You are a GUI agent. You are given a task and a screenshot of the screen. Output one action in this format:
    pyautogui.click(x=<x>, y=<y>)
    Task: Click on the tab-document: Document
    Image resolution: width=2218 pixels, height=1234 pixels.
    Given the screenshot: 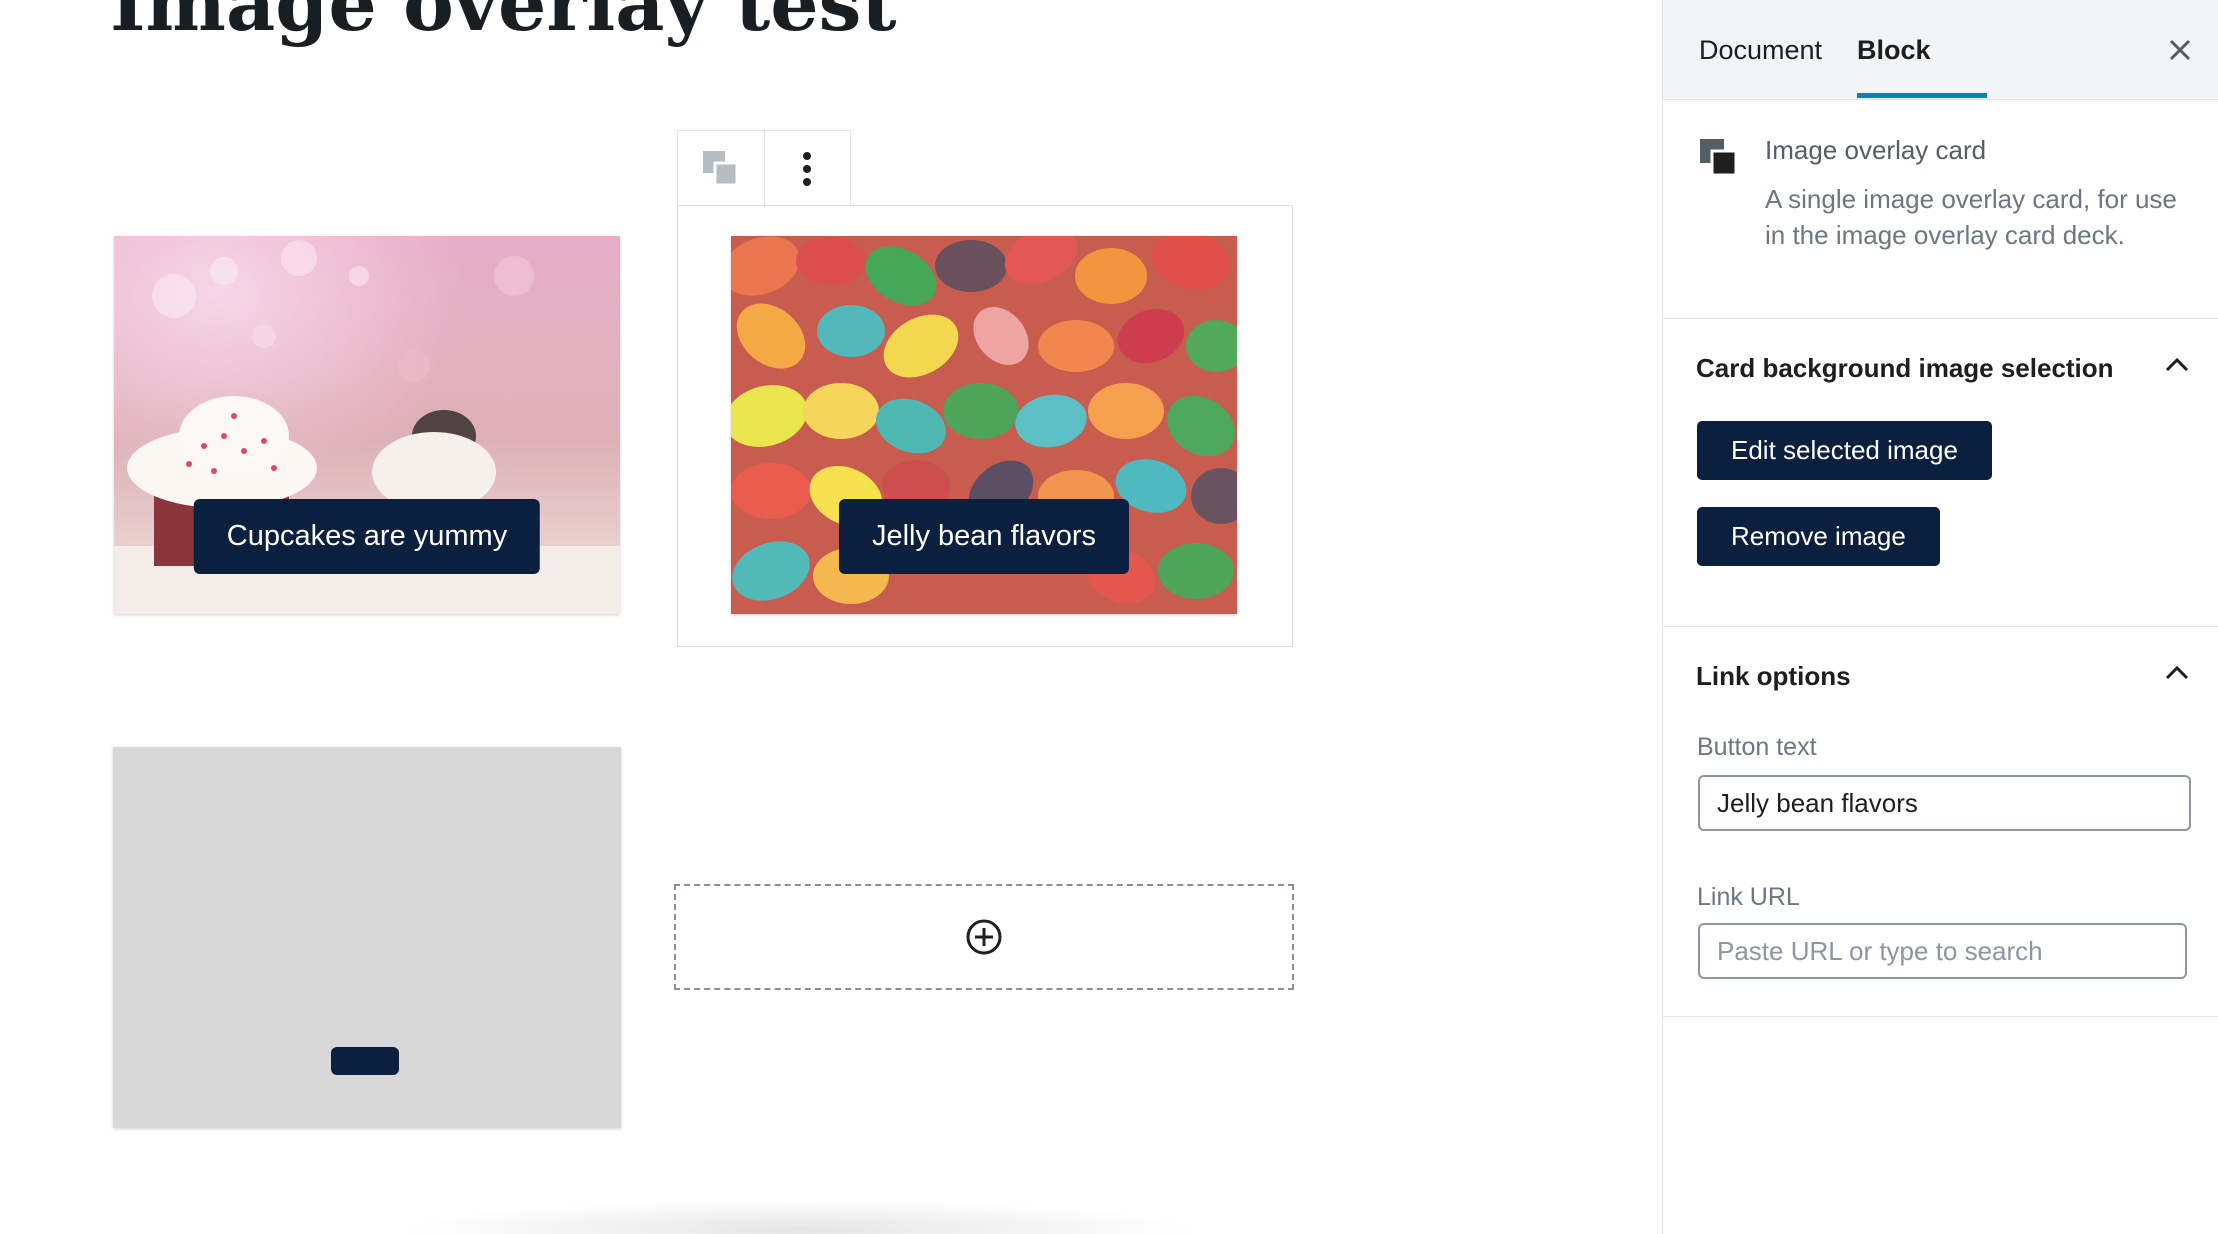 What is the action you would take?
    pyautogui.click(x=1760, y=49)
    